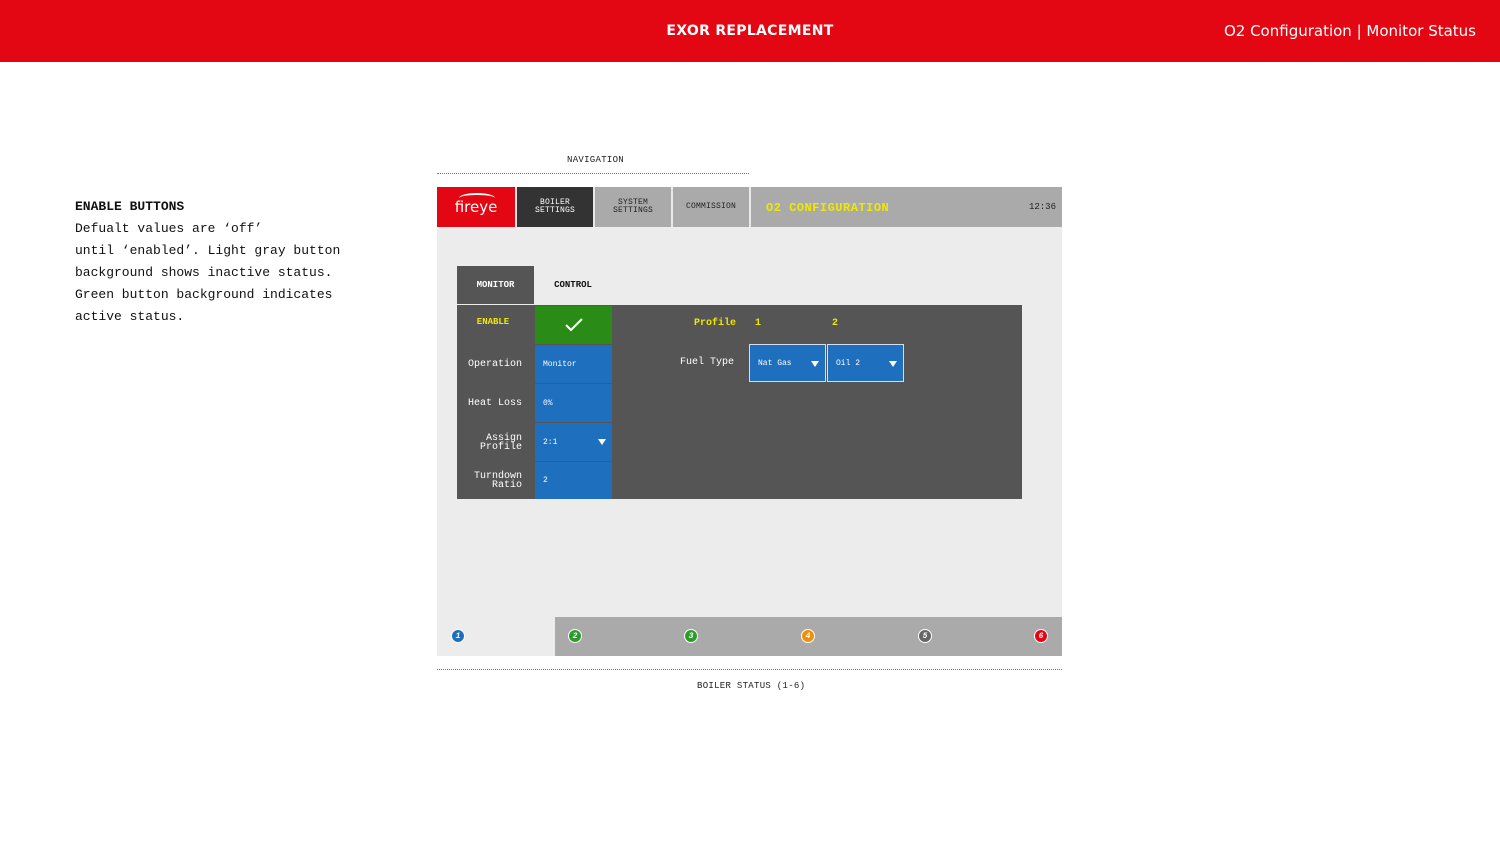 The image size is (1500, 844). I want to click on note-line: Green button background indicates, so click(204, 294).